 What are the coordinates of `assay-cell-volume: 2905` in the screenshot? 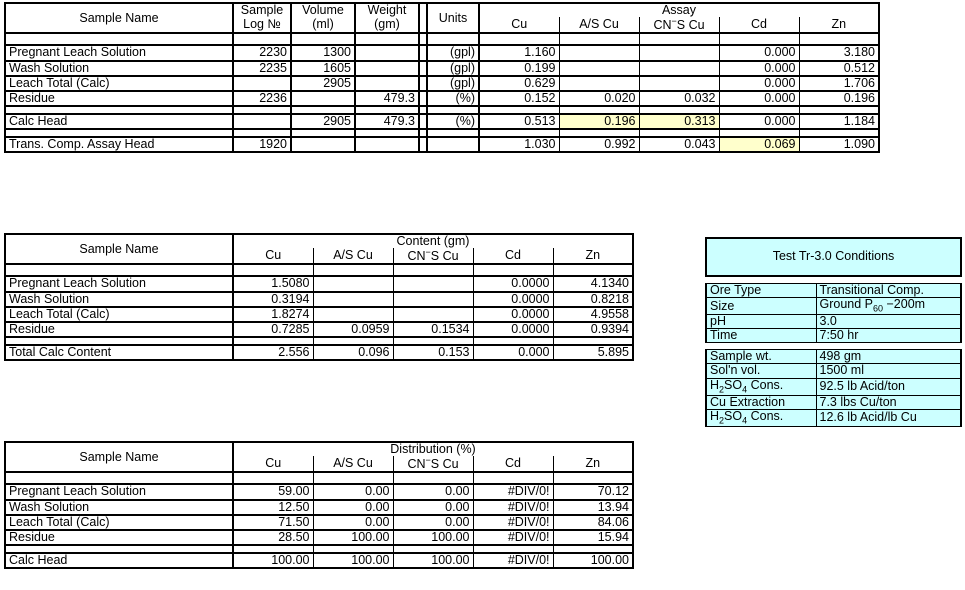 It's located at (322, 122).